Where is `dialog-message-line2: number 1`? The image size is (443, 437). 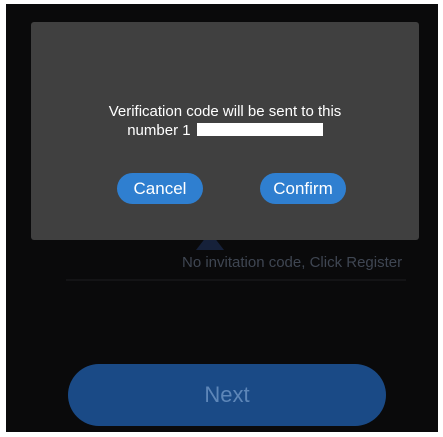
dialog-message-line2: number 1 is located at coordinates (225, 130).